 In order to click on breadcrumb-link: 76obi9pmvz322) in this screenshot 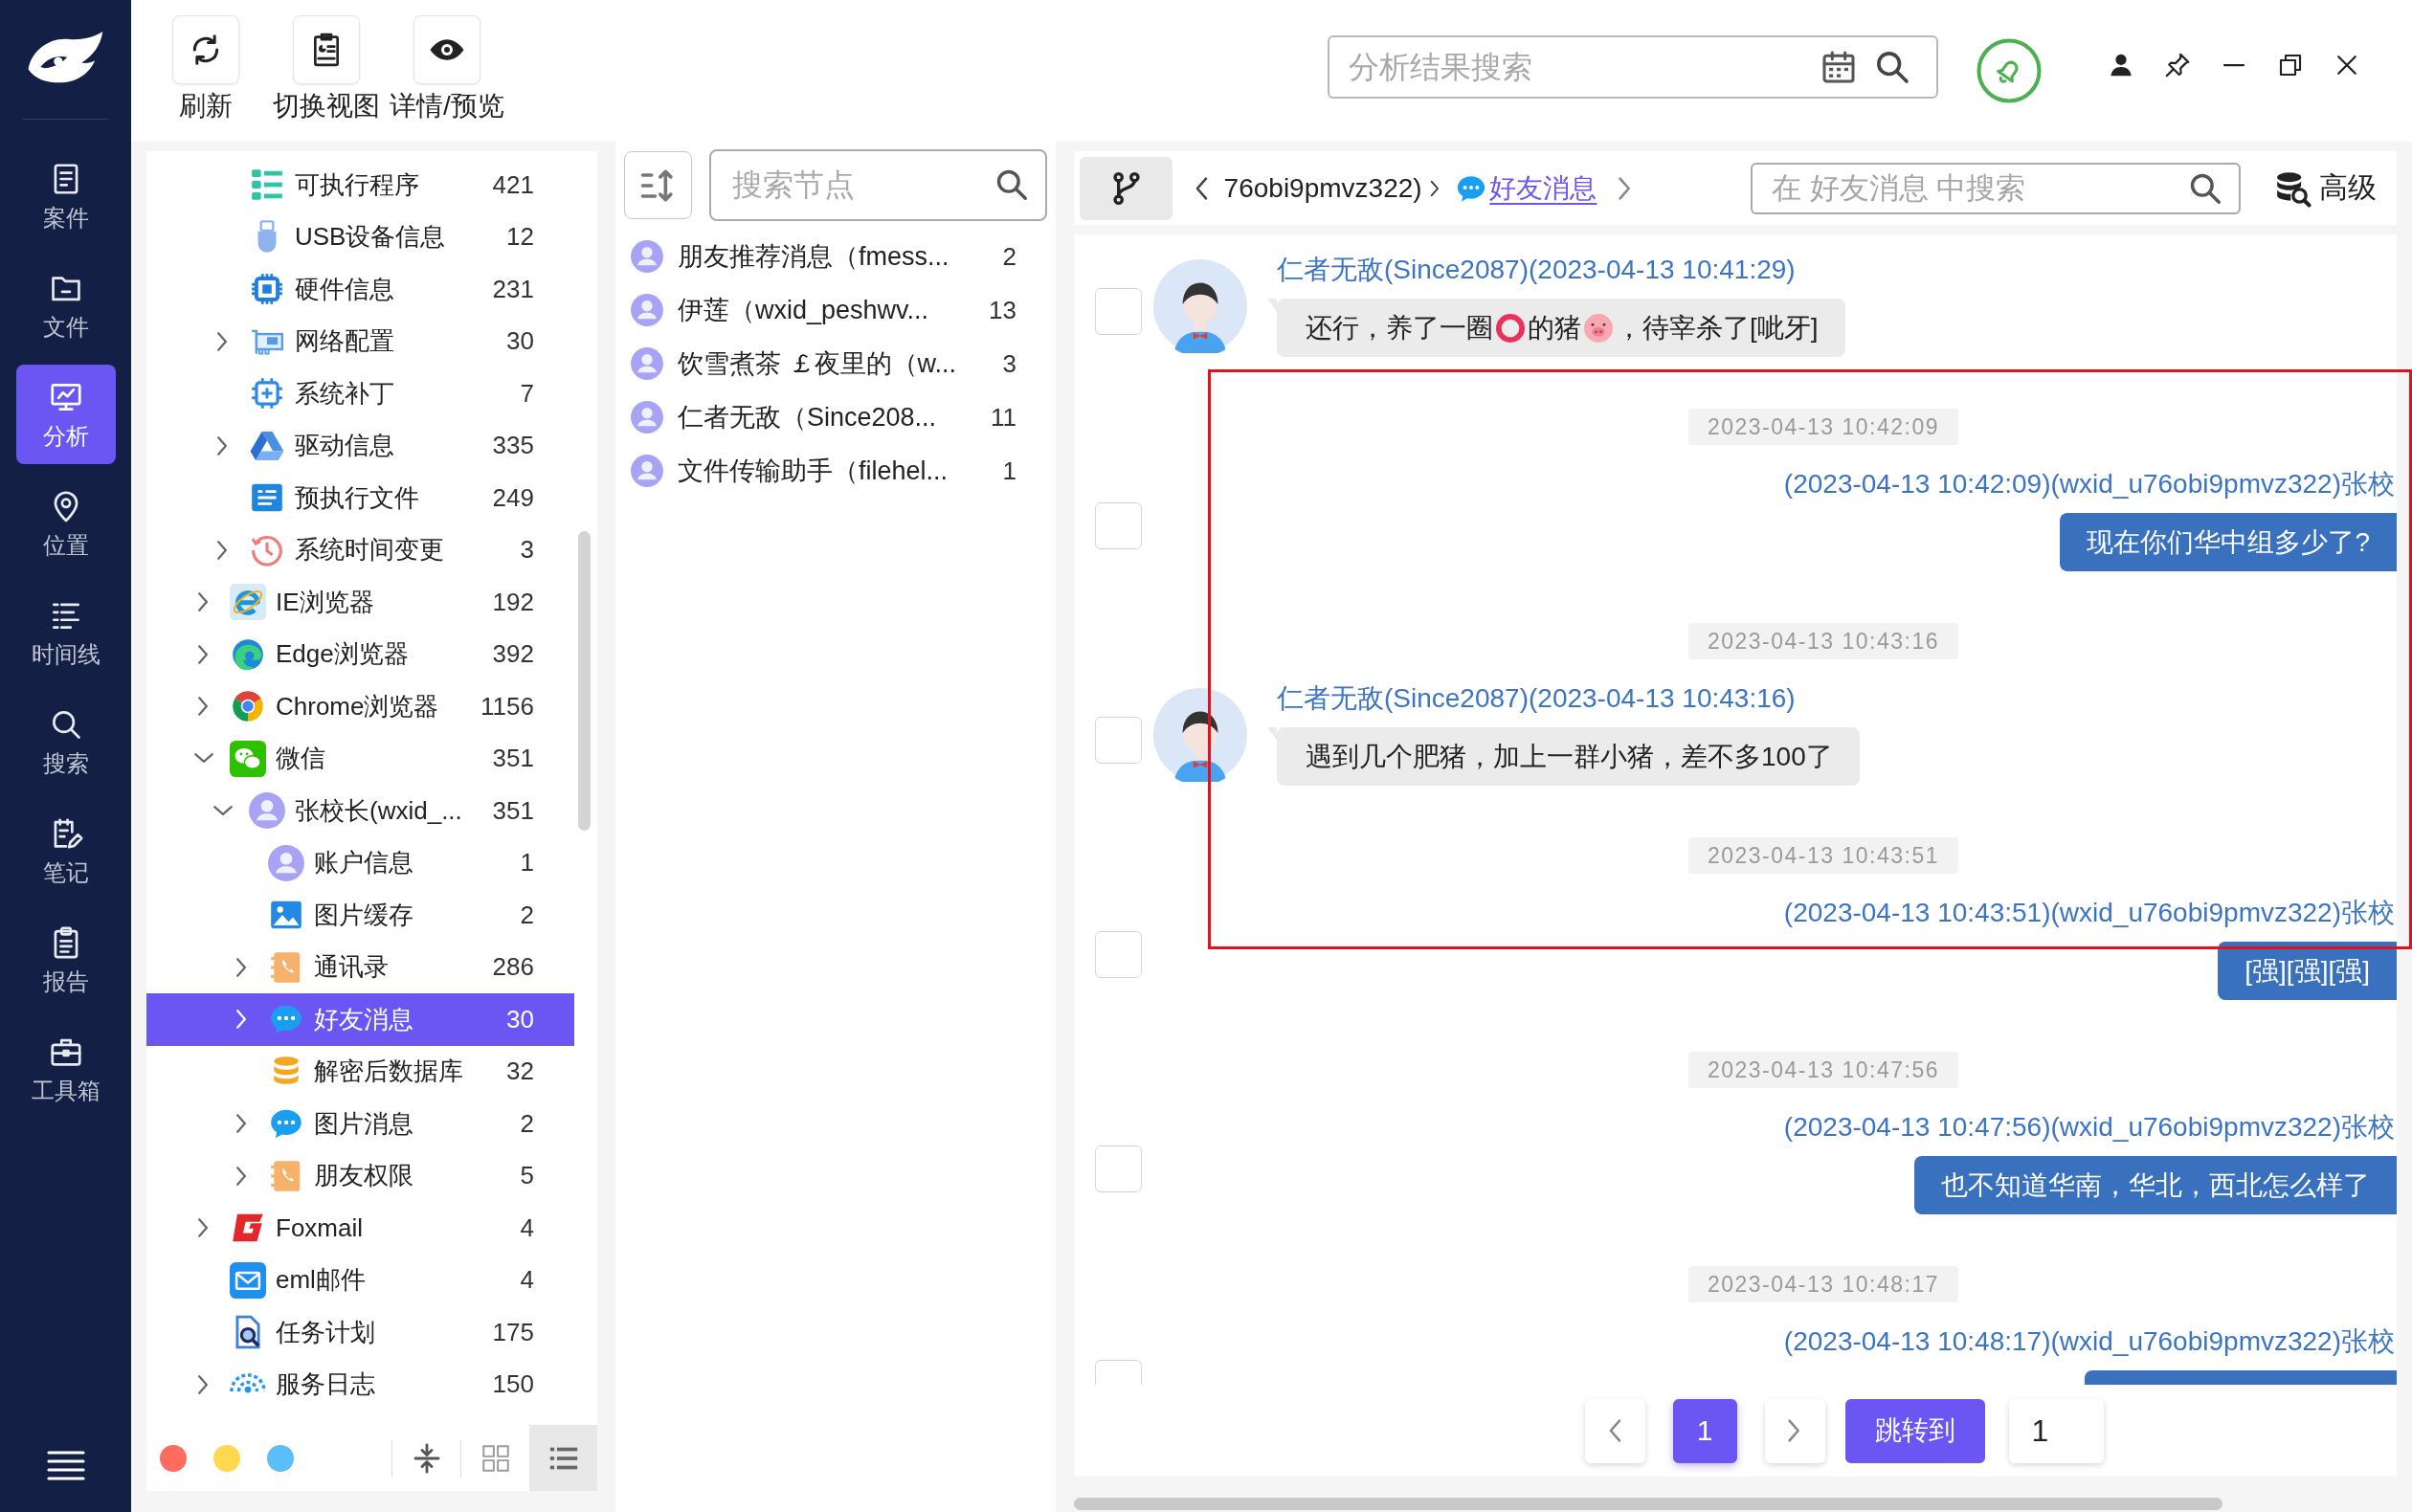, I will do `click(1322, 188)`.